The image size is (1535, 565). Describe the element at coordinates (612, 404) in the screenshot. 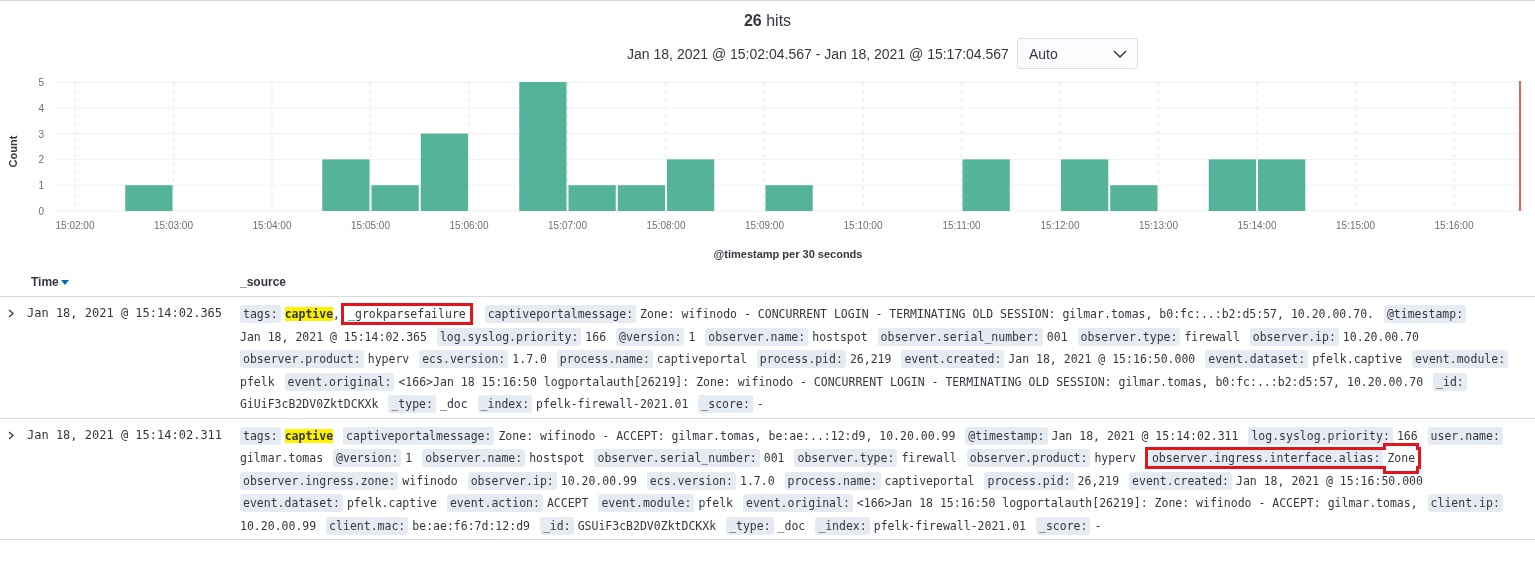

I see `field-value: pfelk-firewall-2021.01` at that location.